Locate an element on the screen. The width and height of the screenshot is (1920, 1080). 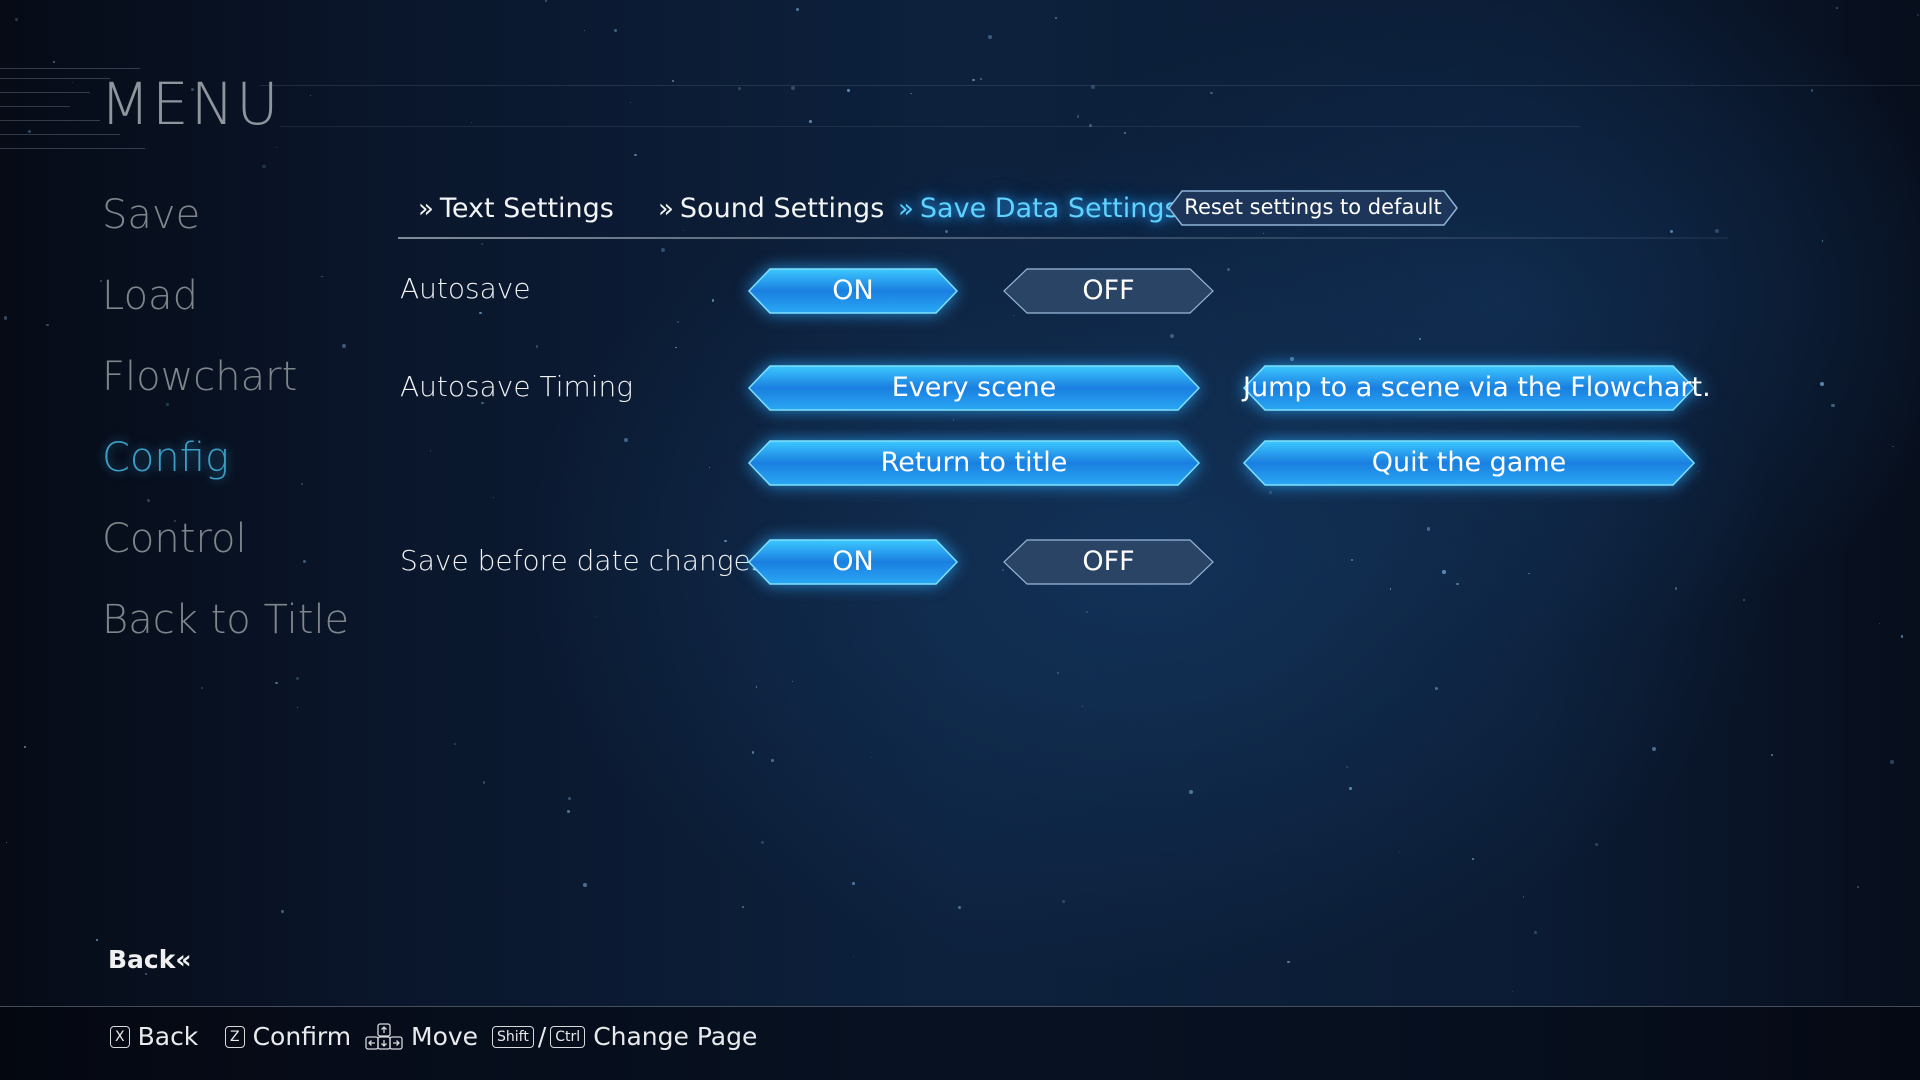
sidebar-item-control: Control is located at coordinates (225, 549).